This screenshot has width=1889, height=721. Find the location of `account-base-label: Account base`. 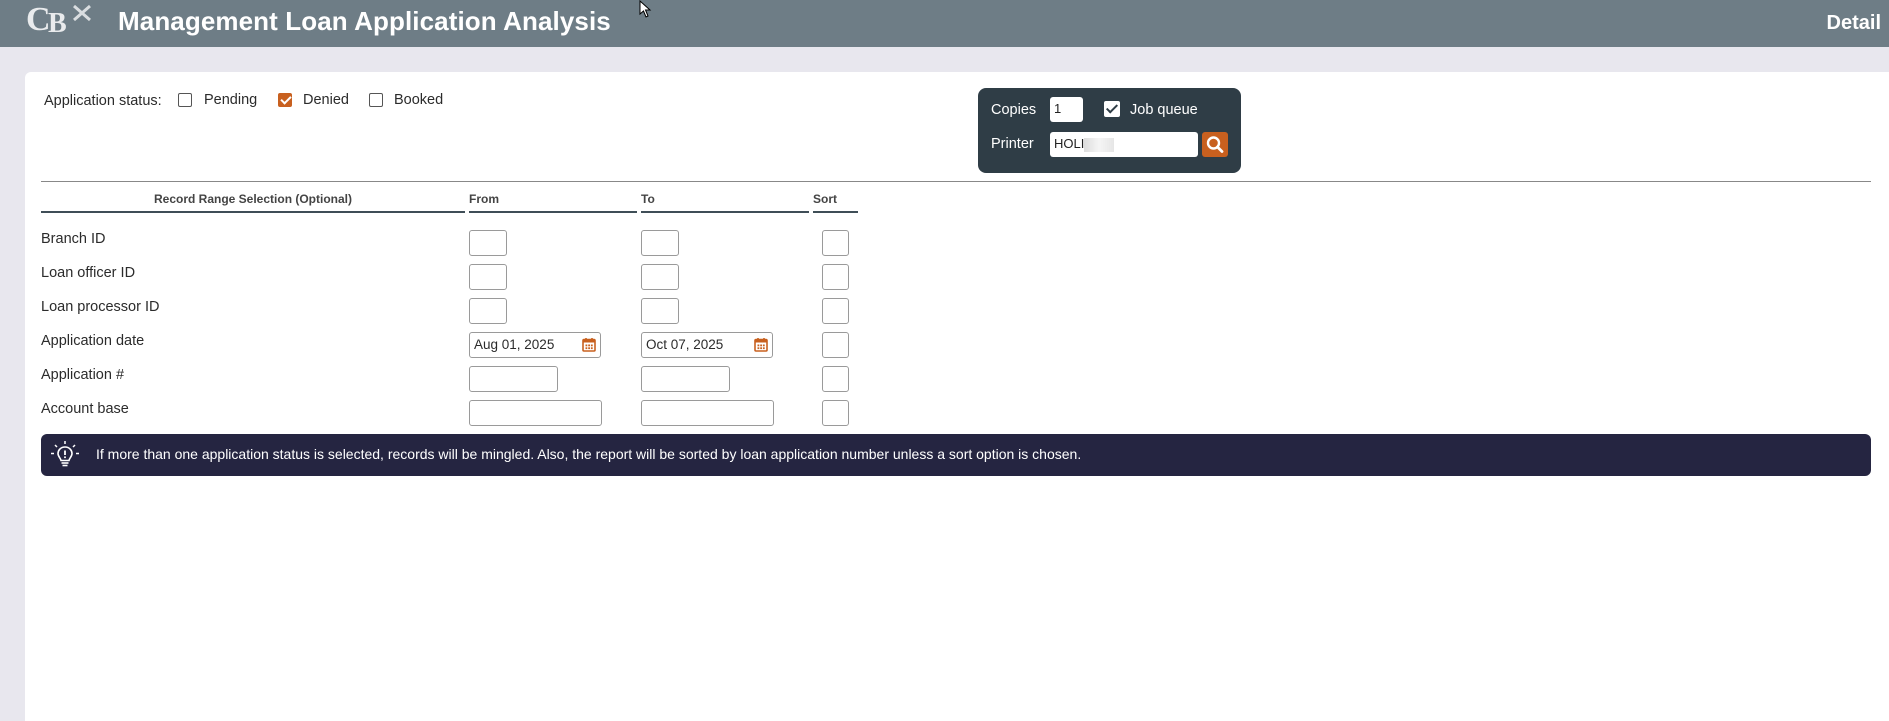

account-base-label: Account base is located at coordinates (85, 409).